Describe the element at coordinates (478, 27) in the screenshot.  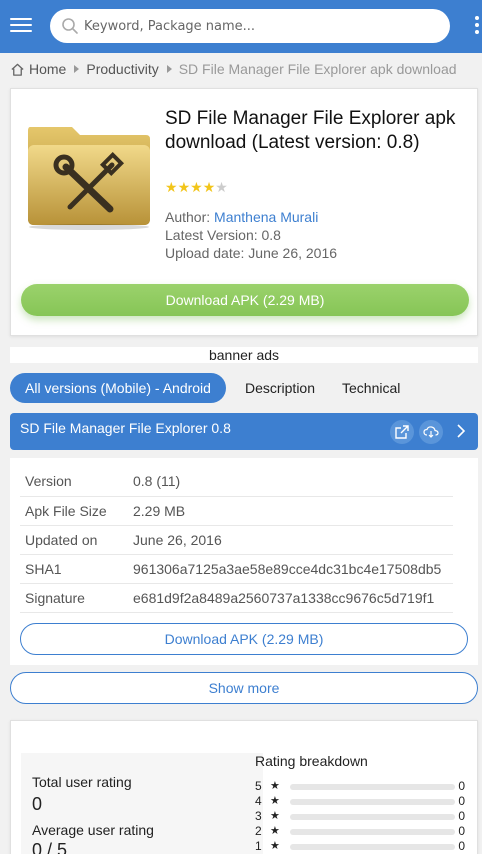
I see `more-options-icon` at that location.